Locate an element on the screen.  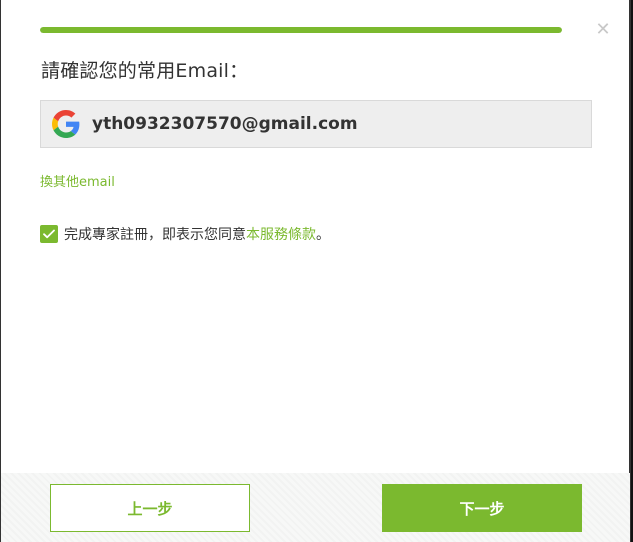
google-icon is located at coordinates (66, 124).